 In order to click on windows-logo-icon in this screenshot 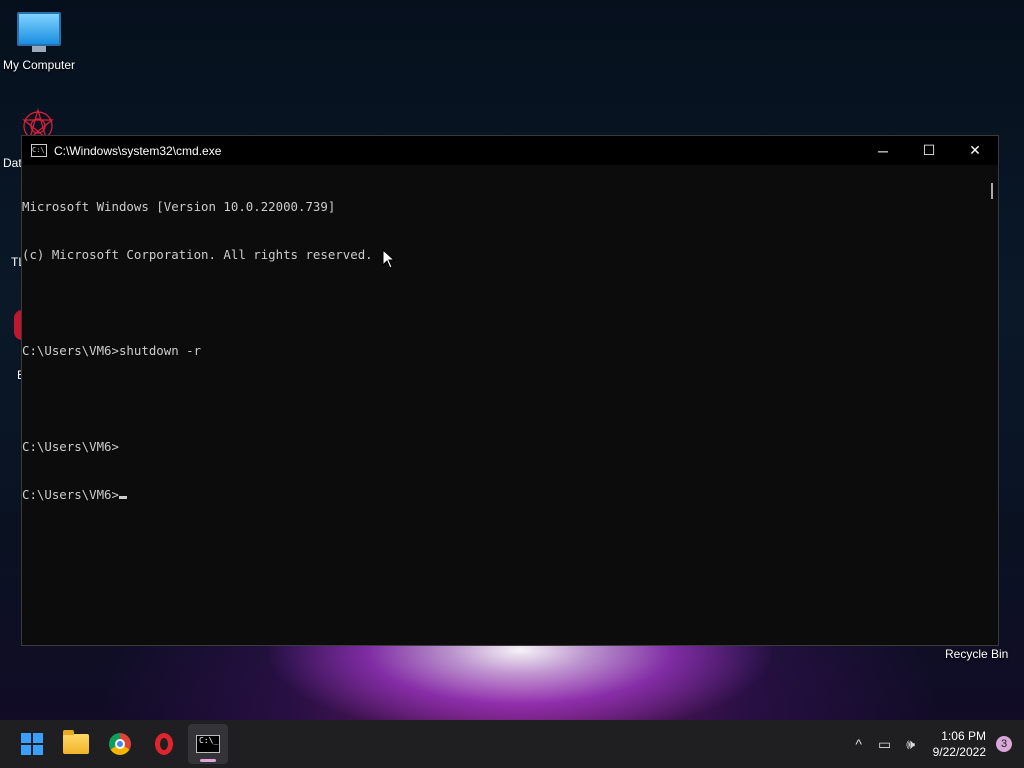, I will do `click(32, 744)`.